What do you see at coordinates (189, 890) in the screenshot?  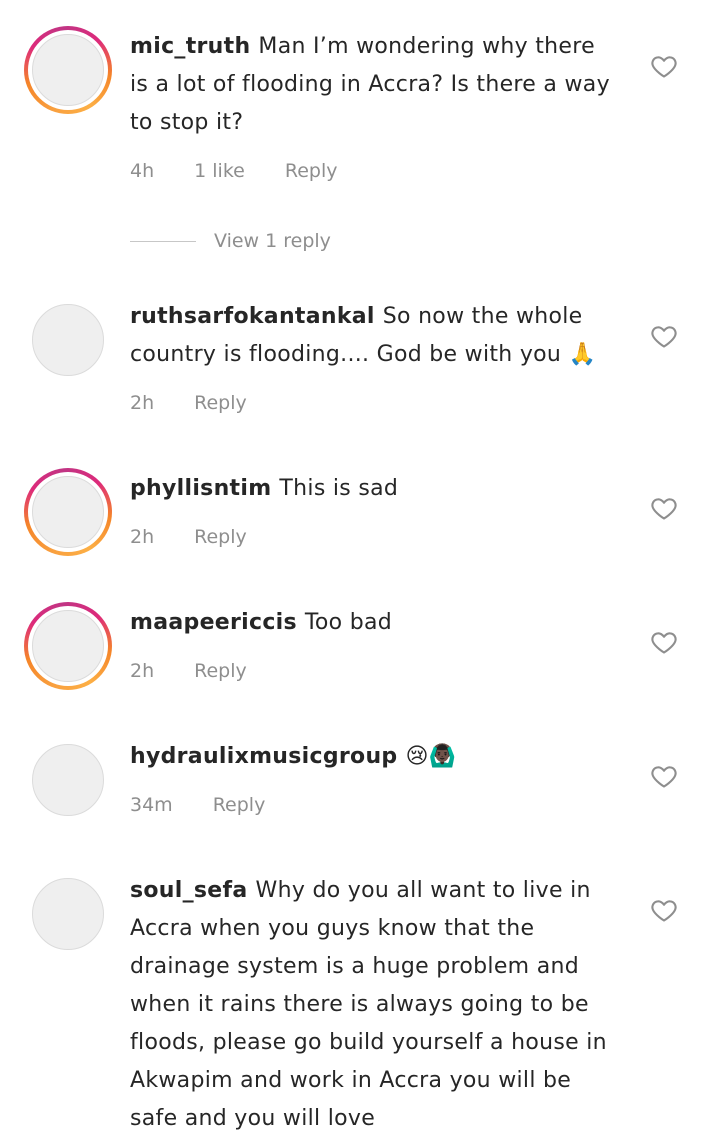 I see `comment-username: soul_sefa` at bounding box center [189, 890].